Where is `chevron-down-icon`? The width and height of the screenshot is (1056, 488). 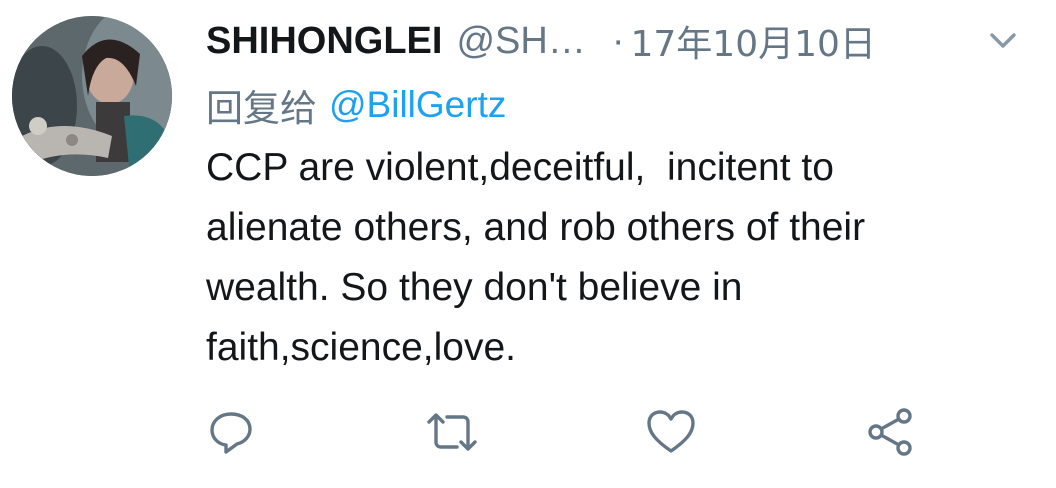 chevron-down-icon is located at coordinates (1003, 40).